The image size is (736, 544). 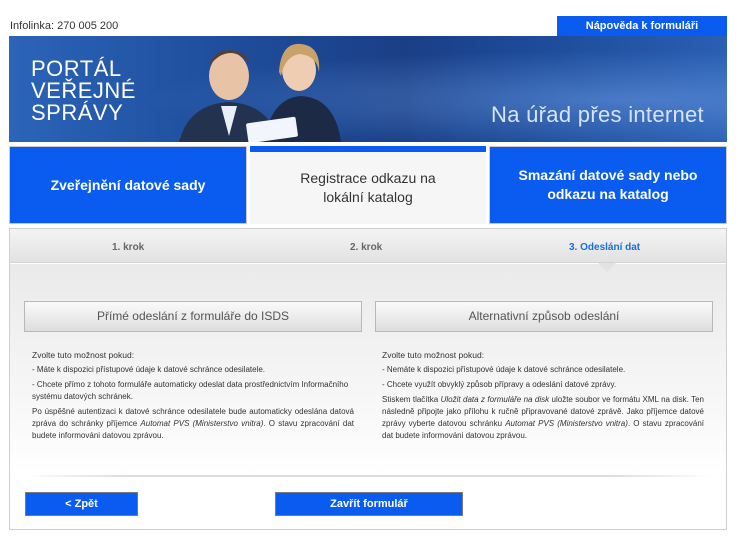 I want to click on infolink-text: Infolinka: 270 005 200, so click(x=64, y=26).